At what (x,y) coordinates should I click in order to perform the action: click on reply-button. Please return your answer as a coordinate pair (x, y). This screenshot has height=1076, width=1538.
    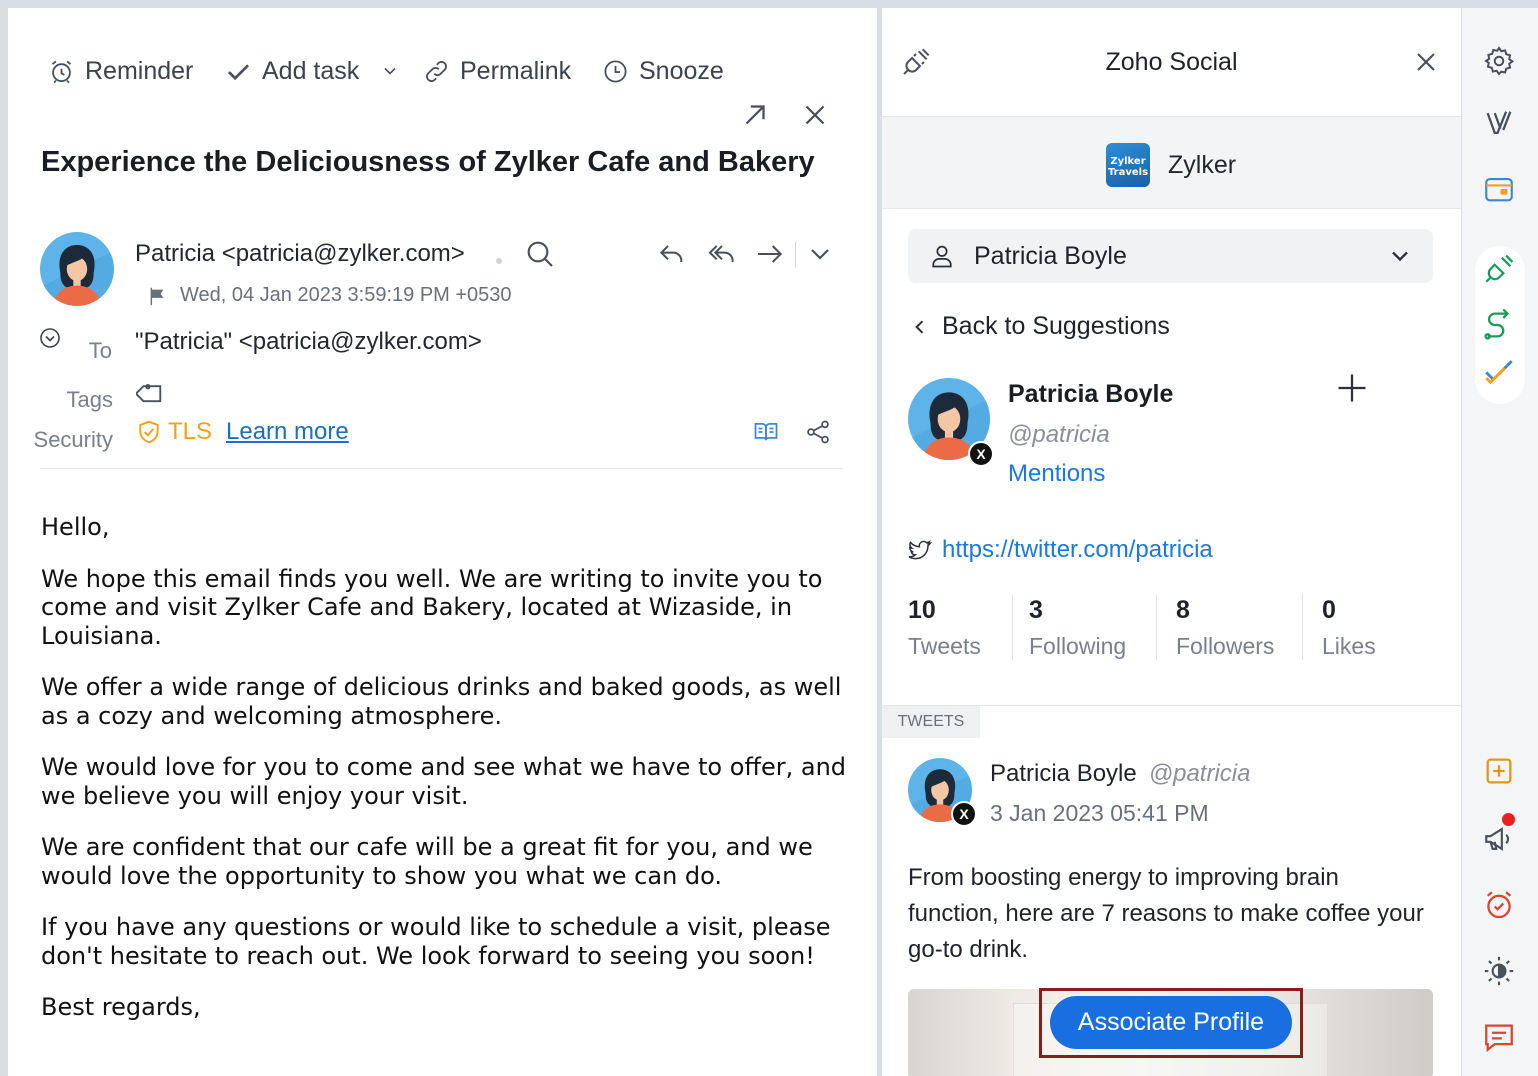
    Looking at the image, I should click on (672, 254).